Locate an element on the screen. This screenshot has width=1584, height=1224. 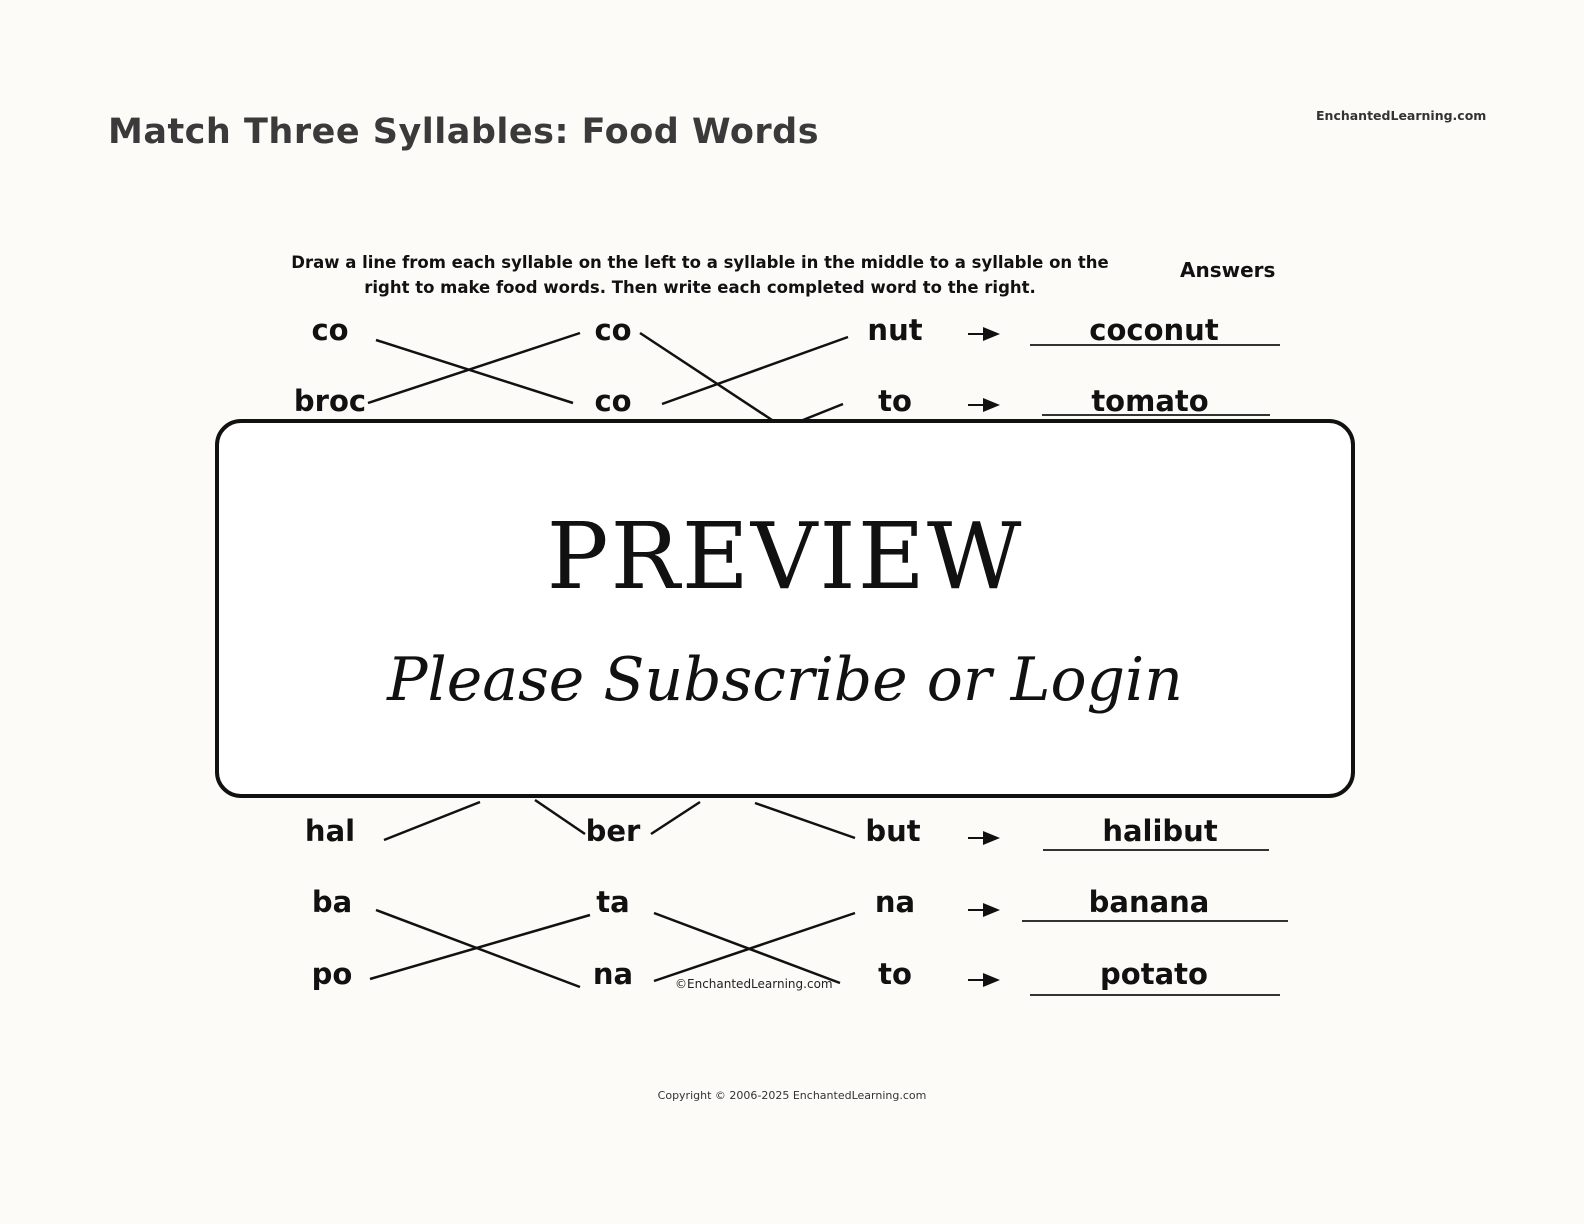
subscribe-message: Please Subscribe or Login is located at coordinates (785, 680).